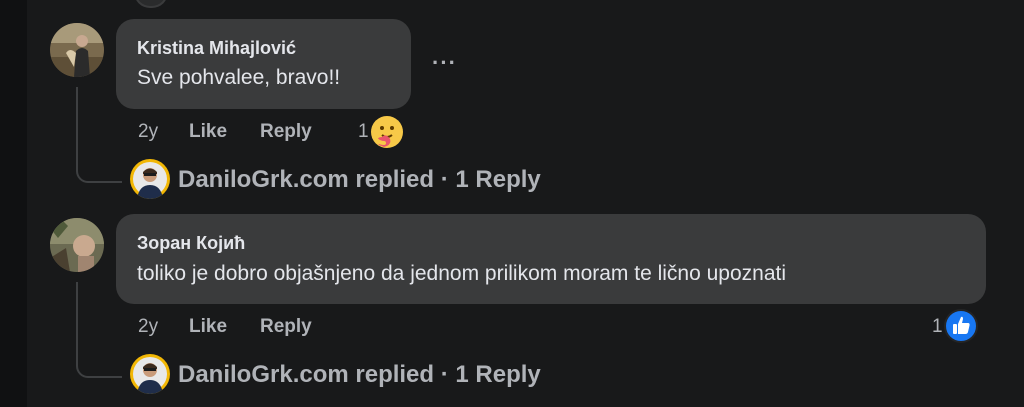  What do you see at coordinates (387, 132) in the screenshot?
I see `care-reaction-icon` at bounding box center [387, 132].